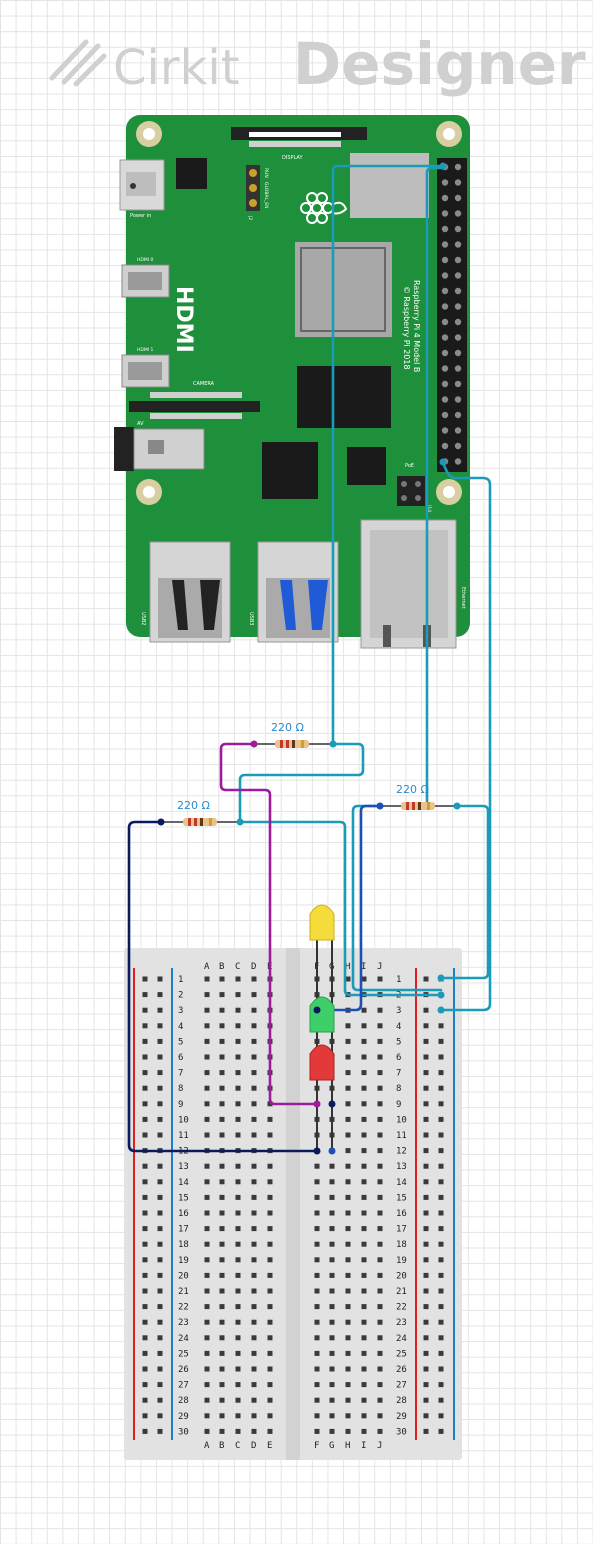  What do you see at coordinates (293, 734) in the screenshot?
I see `resistor-r1: 220 Ω` at bounding box center [293, 734].